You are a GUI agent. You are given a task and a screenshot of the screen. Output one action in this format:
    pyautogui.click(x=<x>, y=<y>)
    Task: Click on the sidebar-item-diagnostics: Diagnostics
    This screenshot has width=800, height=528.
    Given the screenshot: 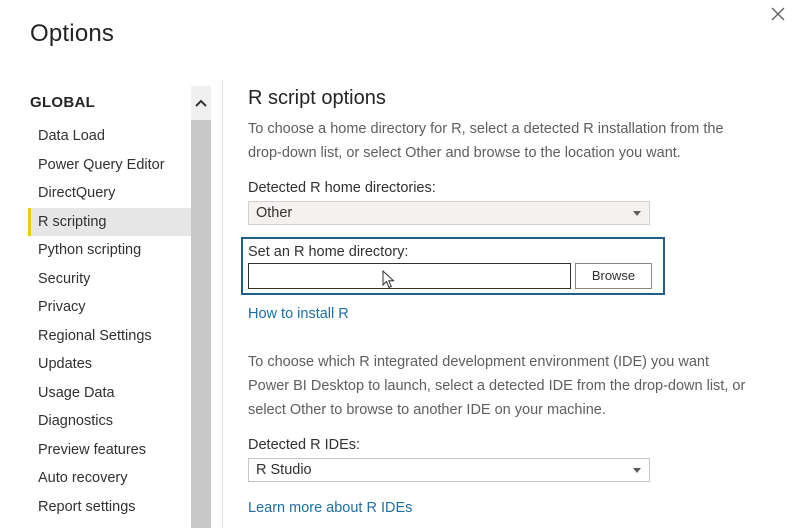 What is the action you would take?
    pyautogui.click(x=110, y=421)
    